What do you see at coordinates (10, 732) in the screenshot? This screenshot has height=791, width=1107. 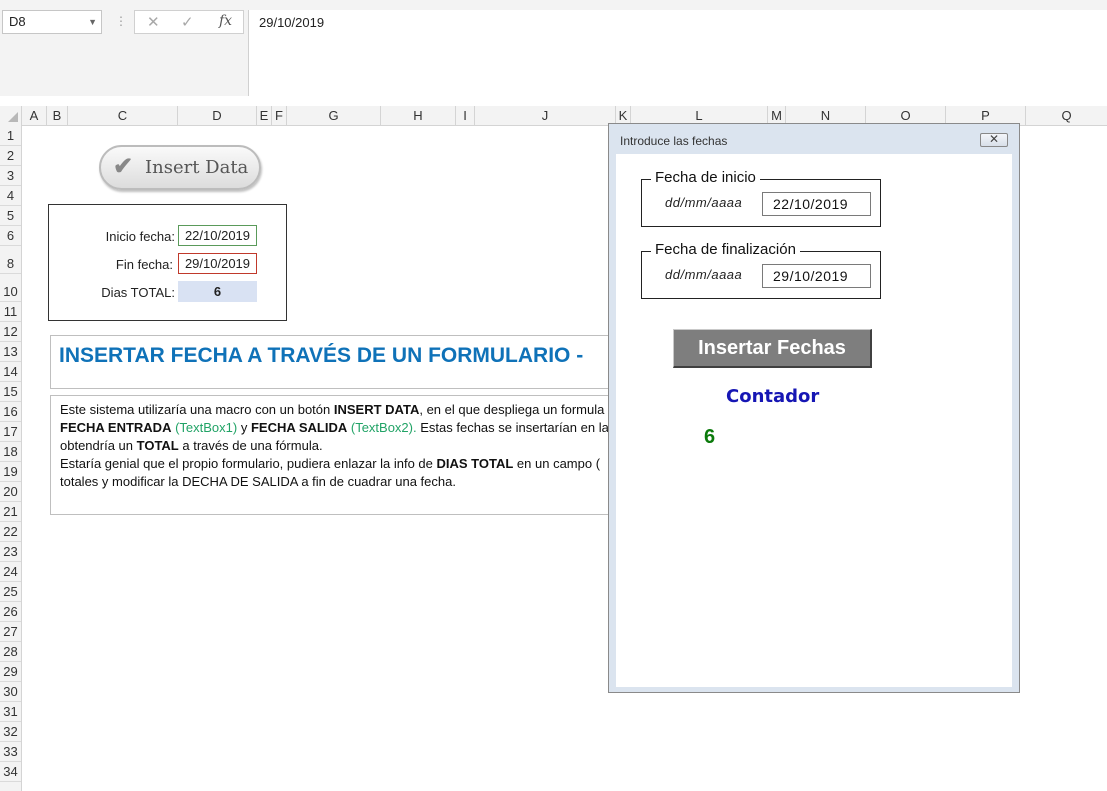 I see `row-header: 32` at bounding box center [10, 732].